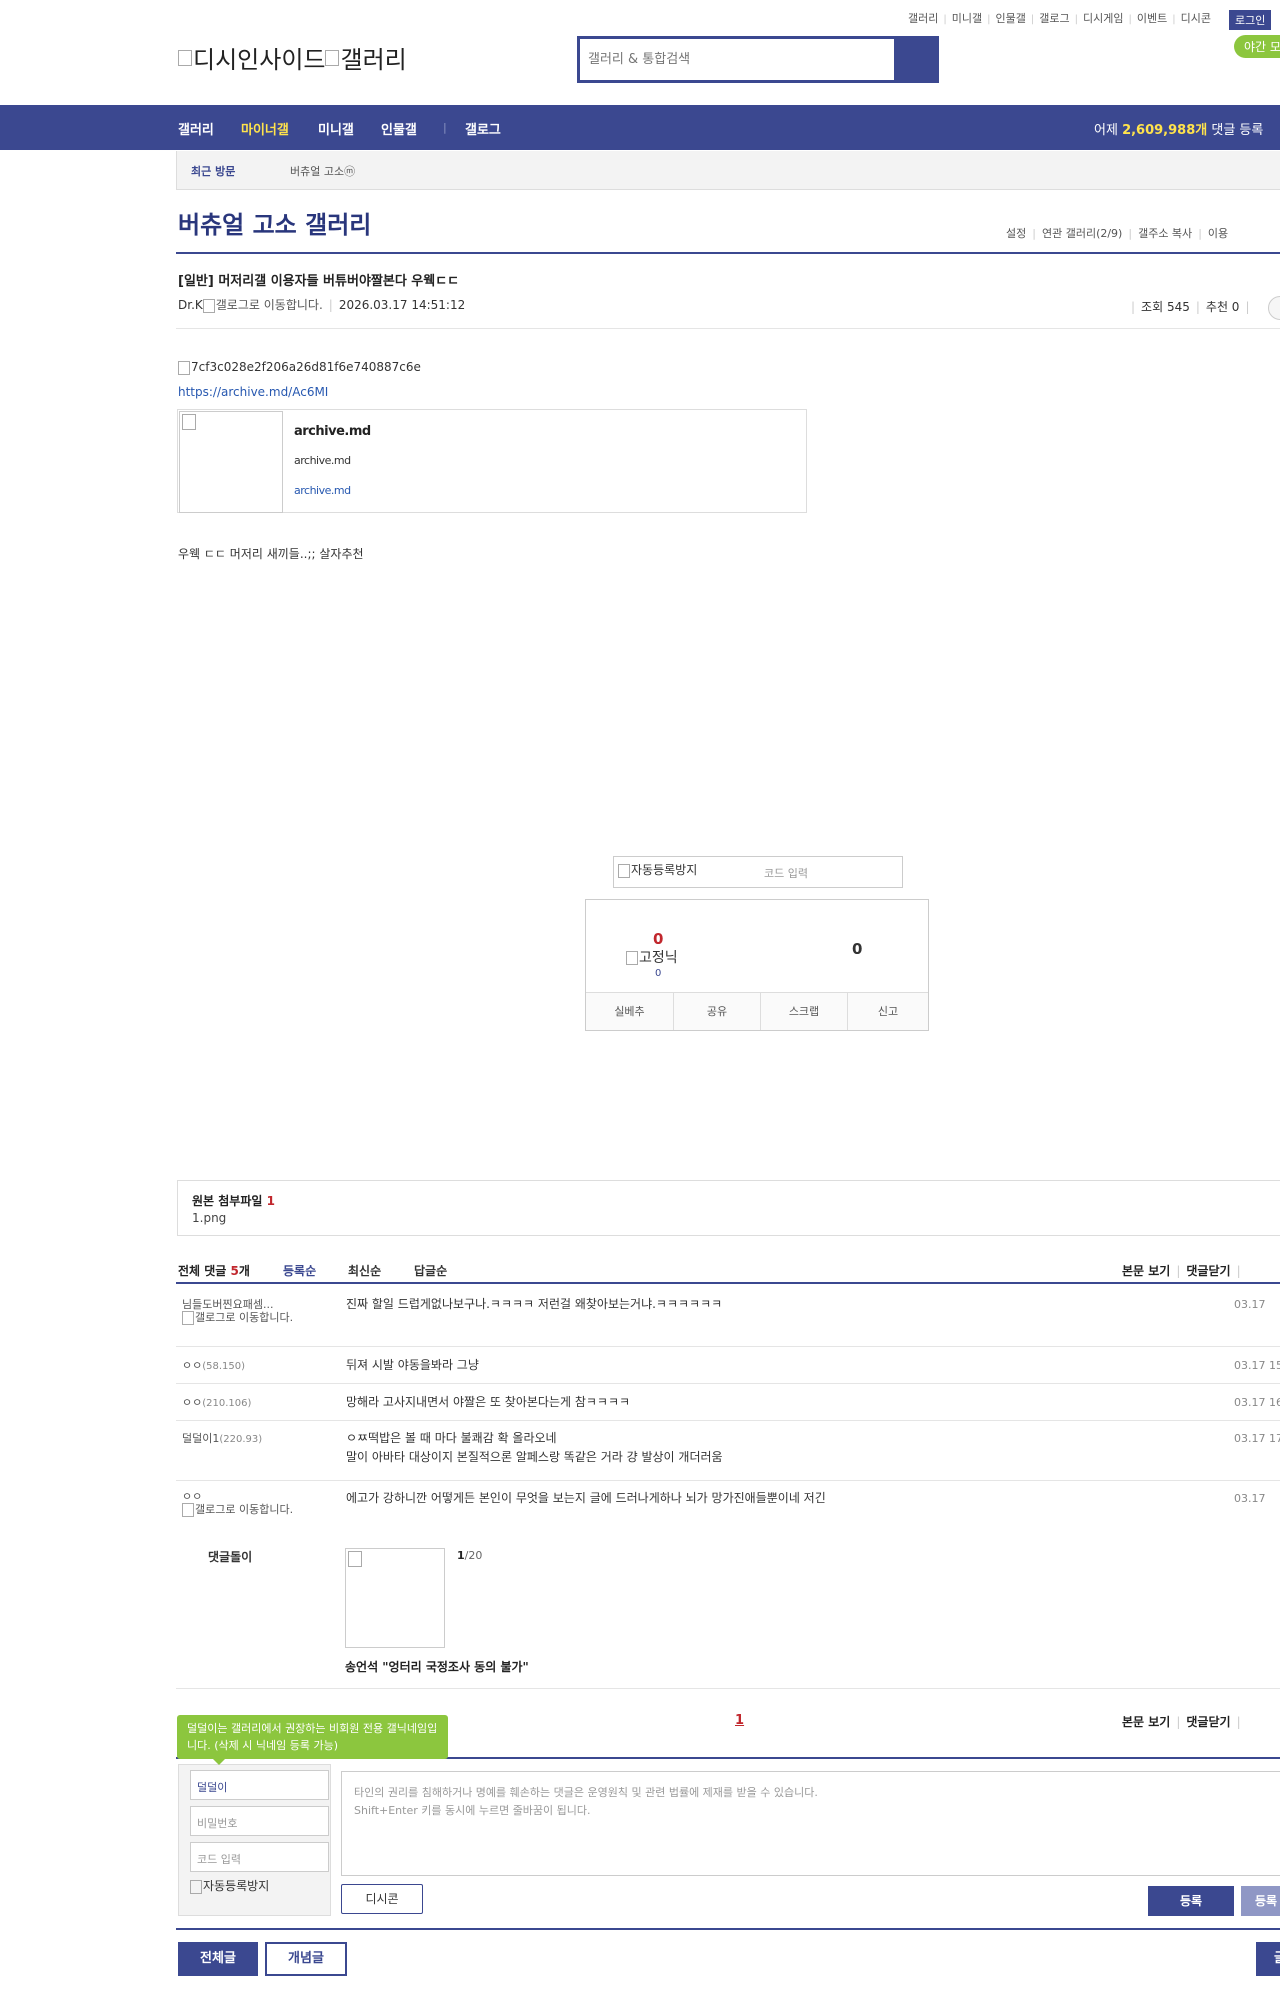 The width and height of the screenshot is (1280, 1997). What do you see at coordinates (1165, 233) in the screenshot?
I see `copy-gallery-url-link: 갤주소 복사` at bounding box center [1165, 233].